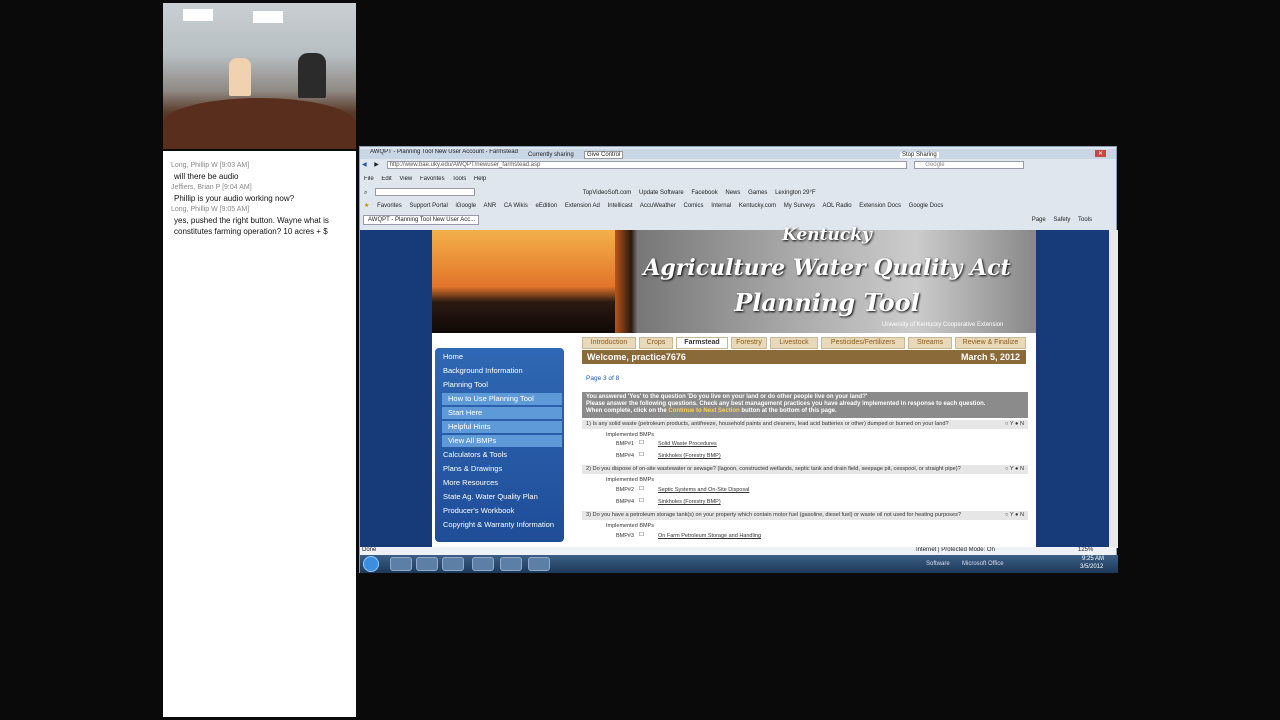  What do you see at coordinates (804, 357) in the screenshot?
I see `welcome-bar: Welcome, practice7676 March 5, 2012` at bounding box center [804, 357].